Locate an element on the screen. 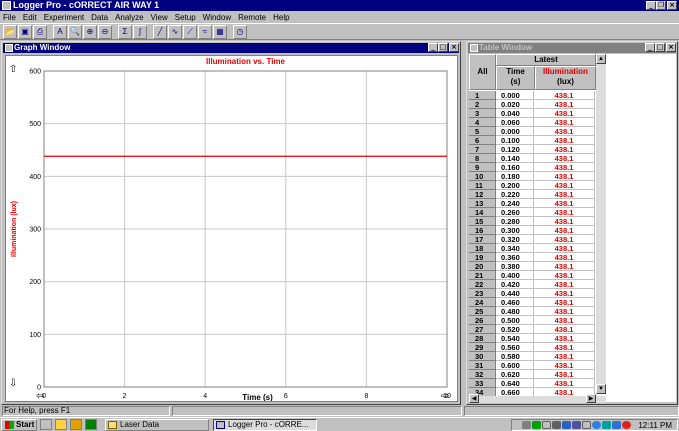 This screenshot has height=431, width=679. tangent-icon: ⟋ is located at coordinates (190, 31).